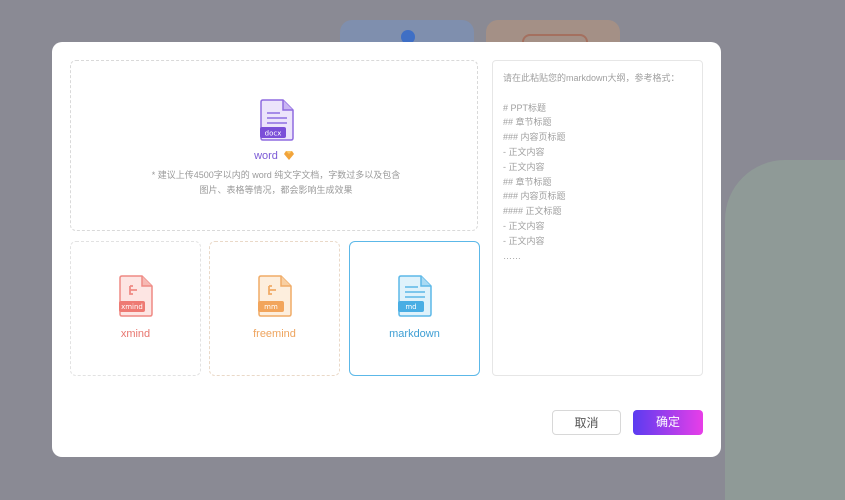  What do you see at coordinates (136, 296) in the screenshot?
I see `xmind-file-icon: xmind` at bounding box center [136, 296].